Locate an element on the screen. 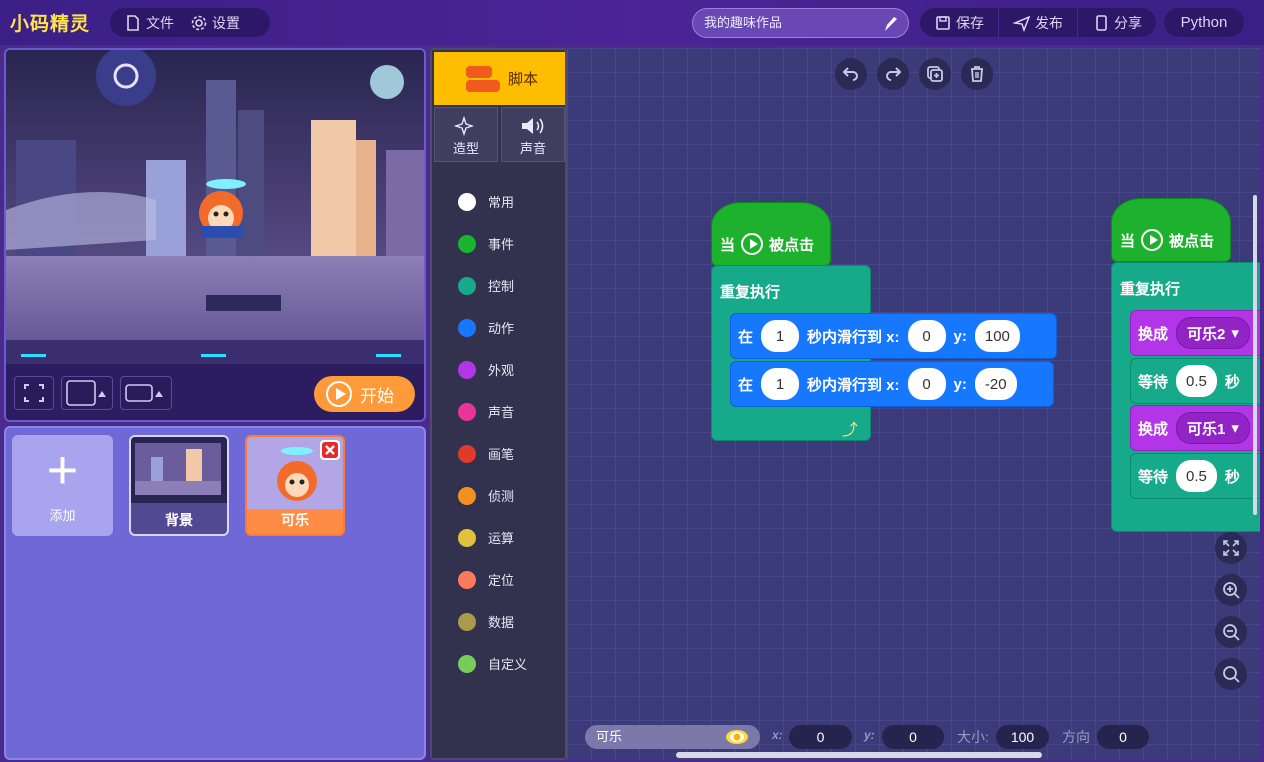  tab-sound-label: 声音 is located at coordinates (532, 148).